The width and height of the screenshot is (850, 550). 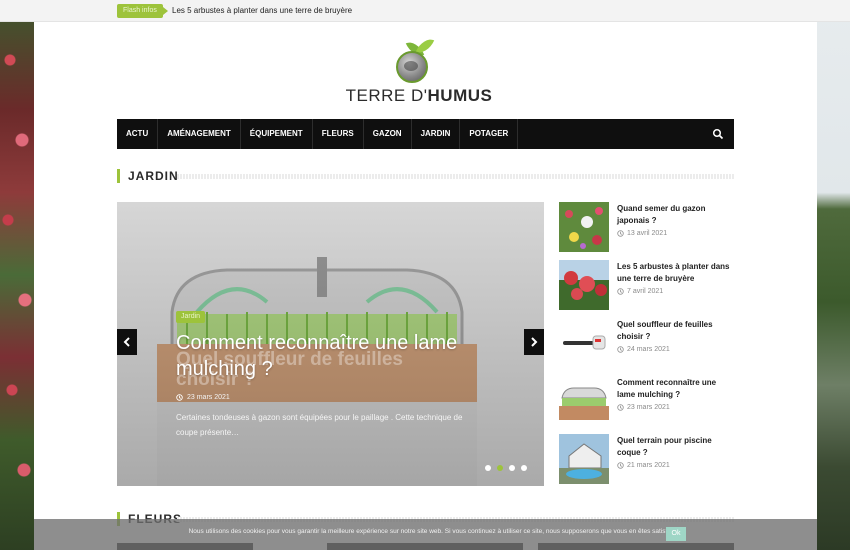 I want to click on post-title: Quel souffleur de feuilles choisir ?, so click(x=676, y=331).